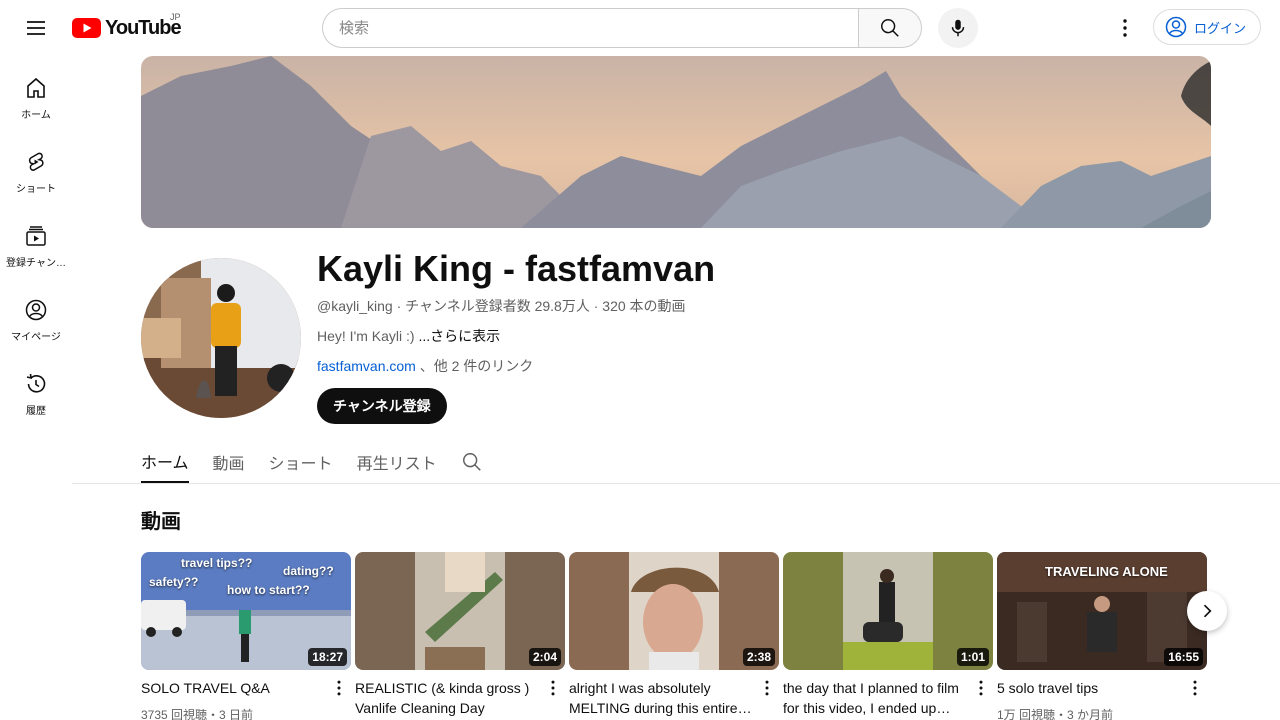 The width and height of the screenshot is (1280, 720). What do you see at coordinates (86, 28) in the screenshot?
I see `youtube-play-icon` at bounding box center [86, 28].